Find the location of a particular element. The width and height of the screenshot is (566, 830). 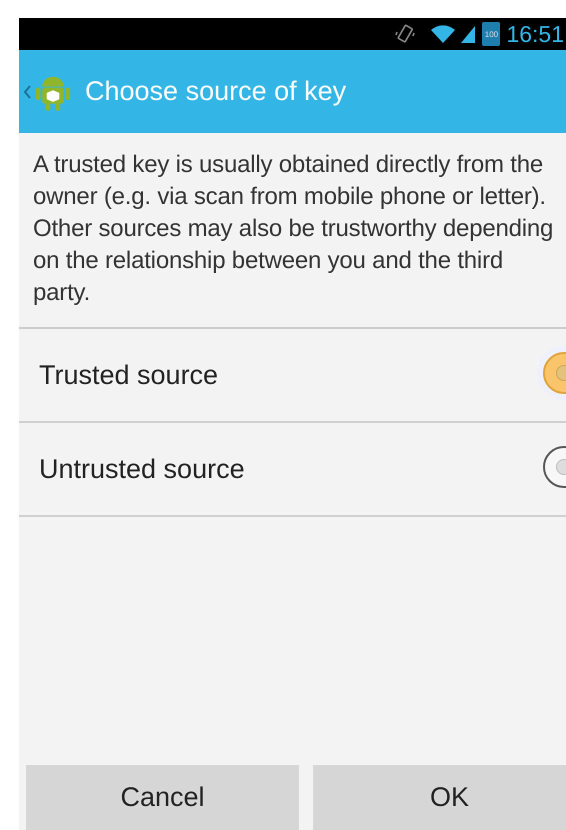

ok-button: OK is located at coordinates (439, 797).